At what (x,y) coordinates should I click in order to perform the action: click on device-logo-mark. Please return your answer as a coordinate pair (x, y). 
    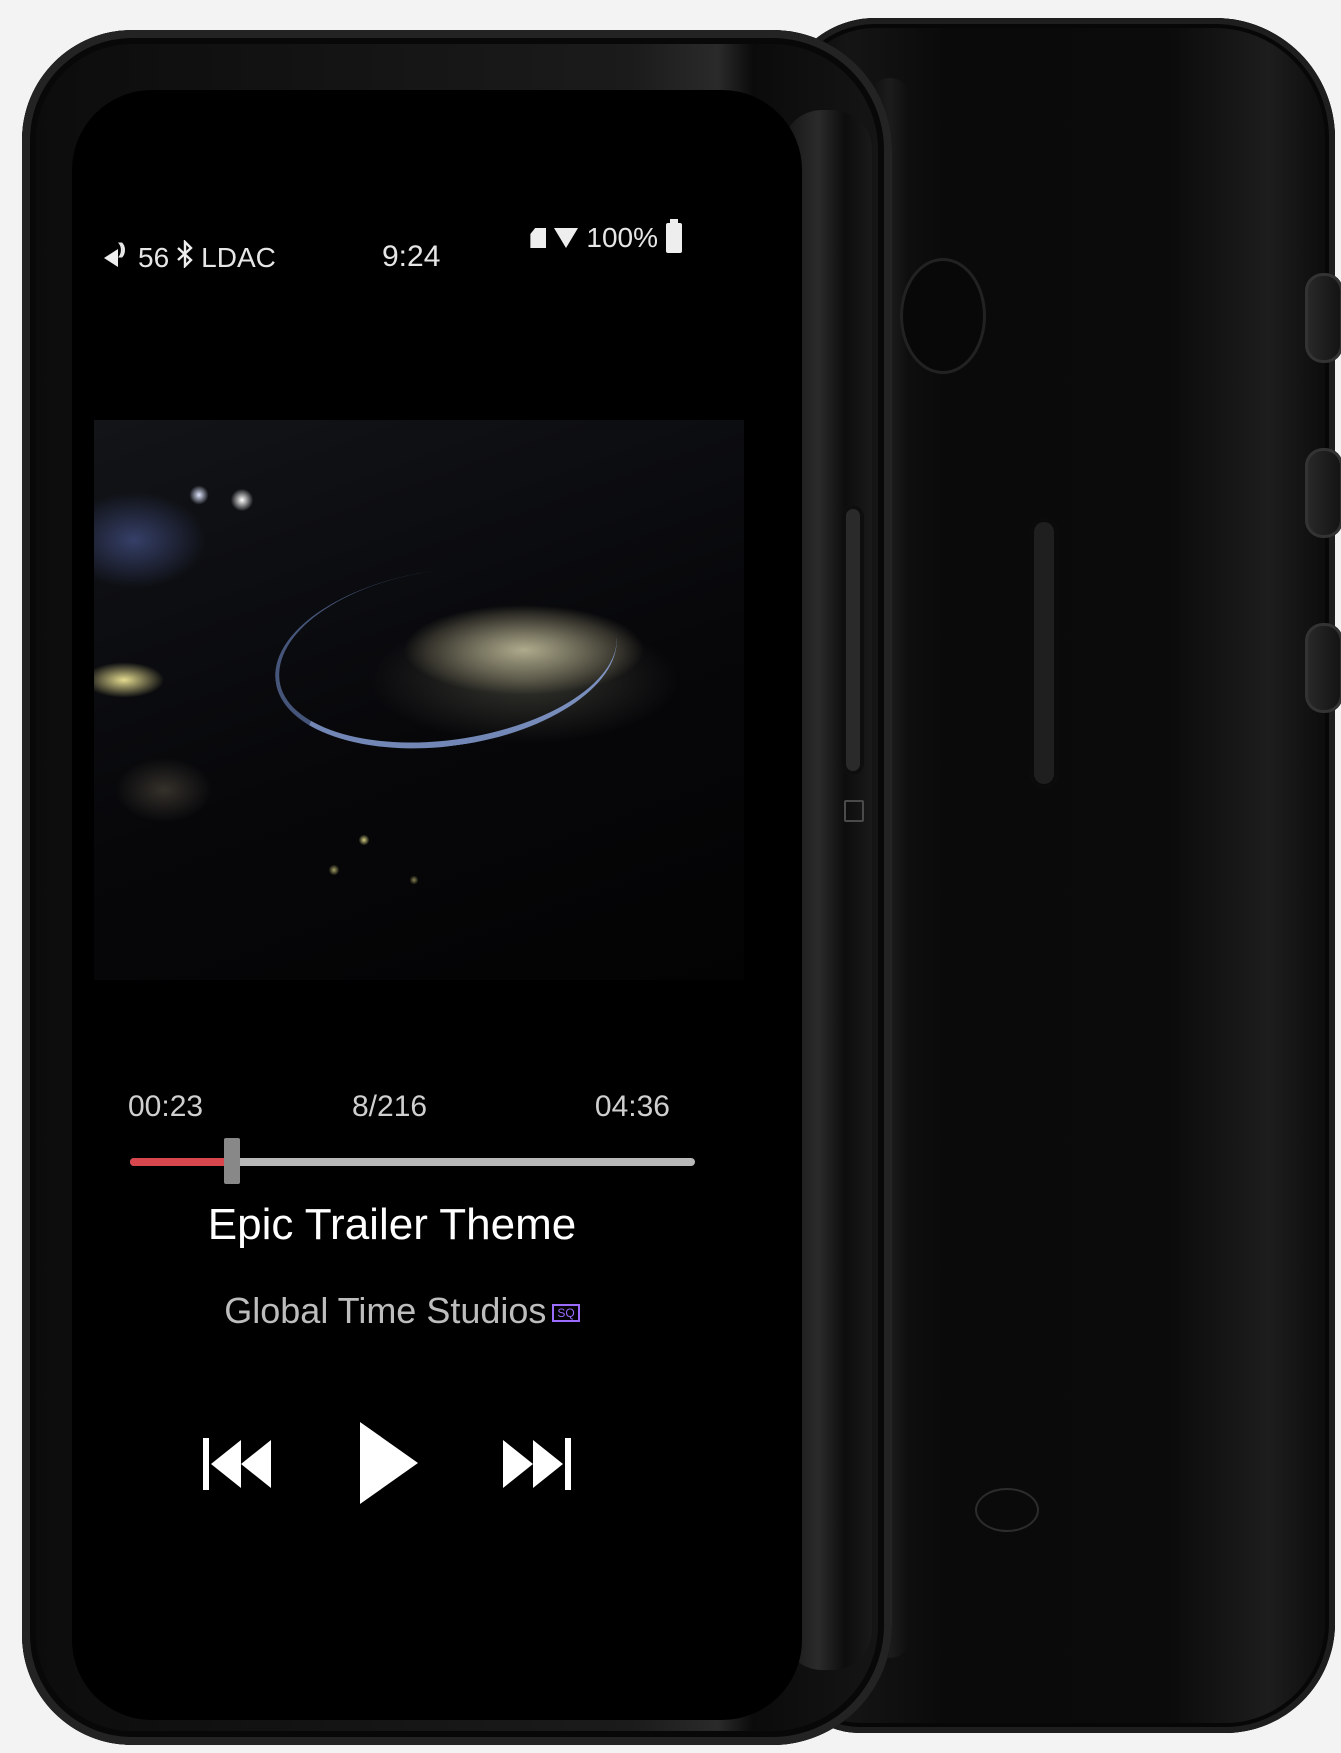
    Looking at the image, I should click on (1007, 1510).